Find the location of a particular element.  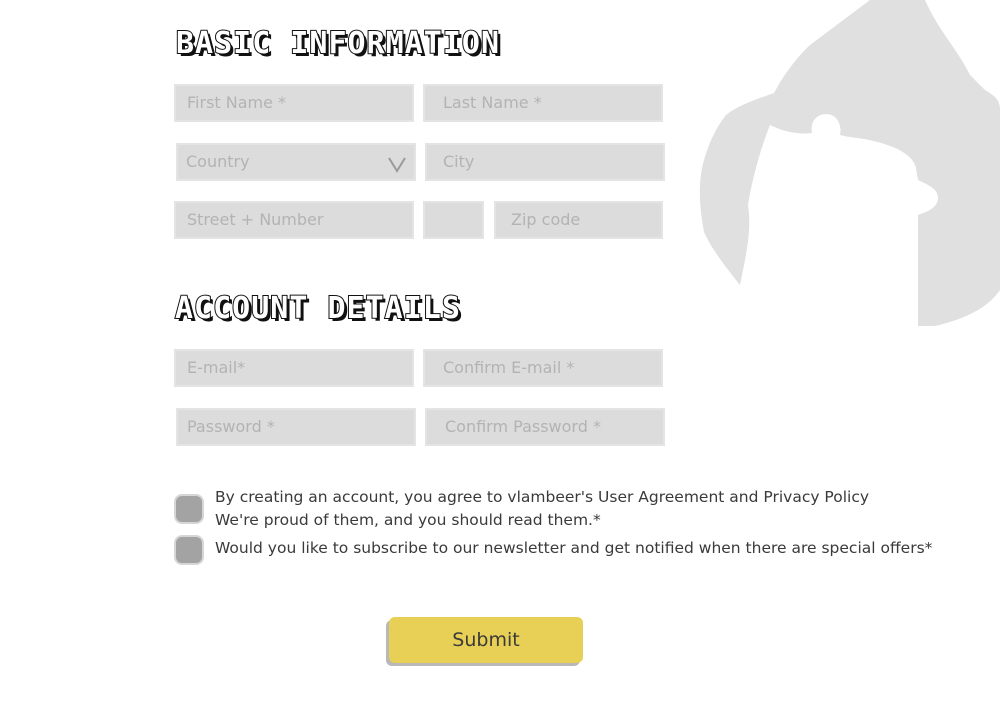

agreement-checkbox is located at coordinates (189, 509).